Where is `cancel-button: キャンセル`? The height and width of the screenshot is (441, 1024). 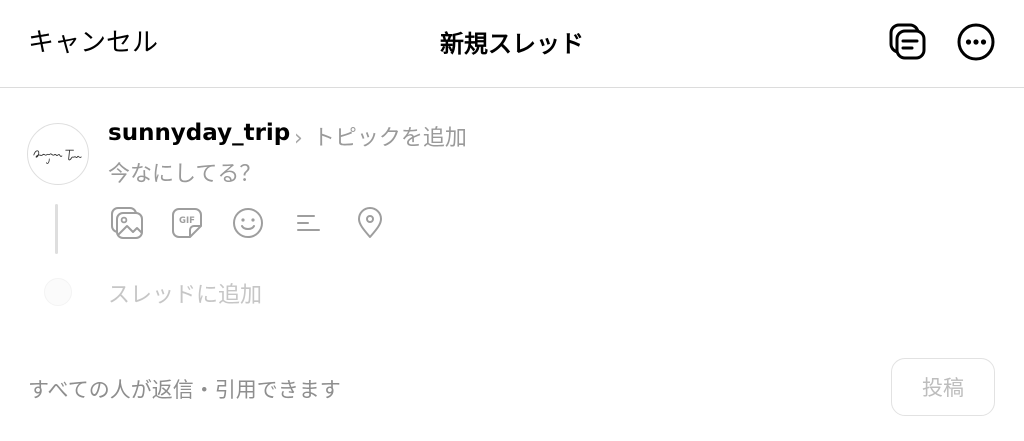
cancel-button: キャンセル is located at coordinates (93, 40).